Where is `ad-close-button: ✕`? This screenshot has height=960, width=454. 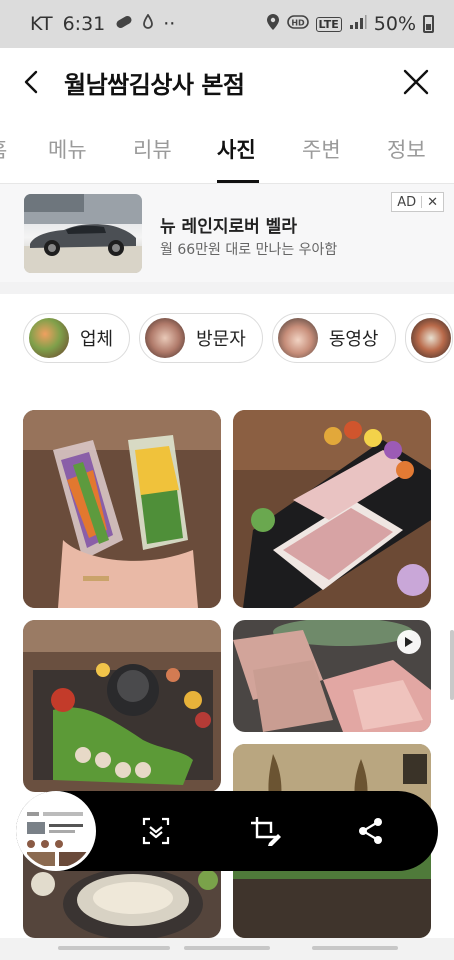
ad-close-button: ✕ is located at coordinates (432, 202).